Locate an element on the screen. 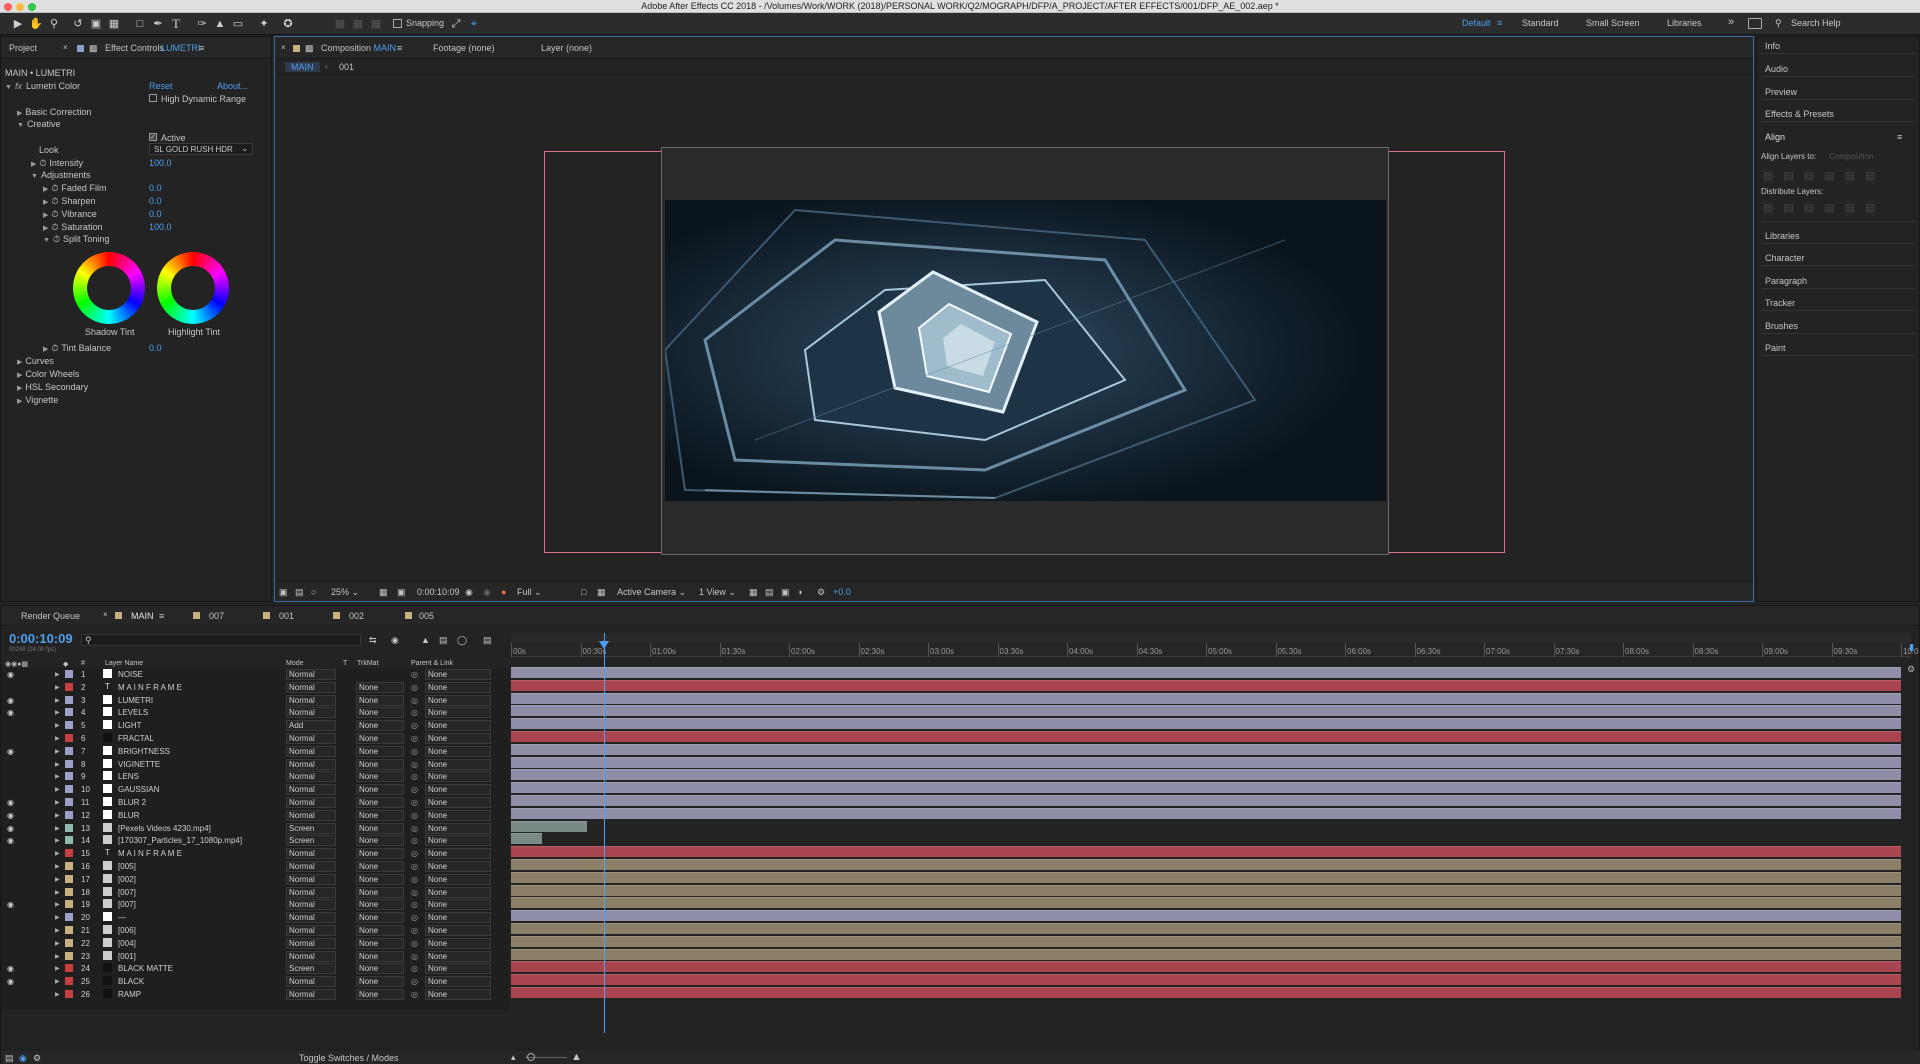  preview-panel: Preview is located at coordinates (1781, 92).